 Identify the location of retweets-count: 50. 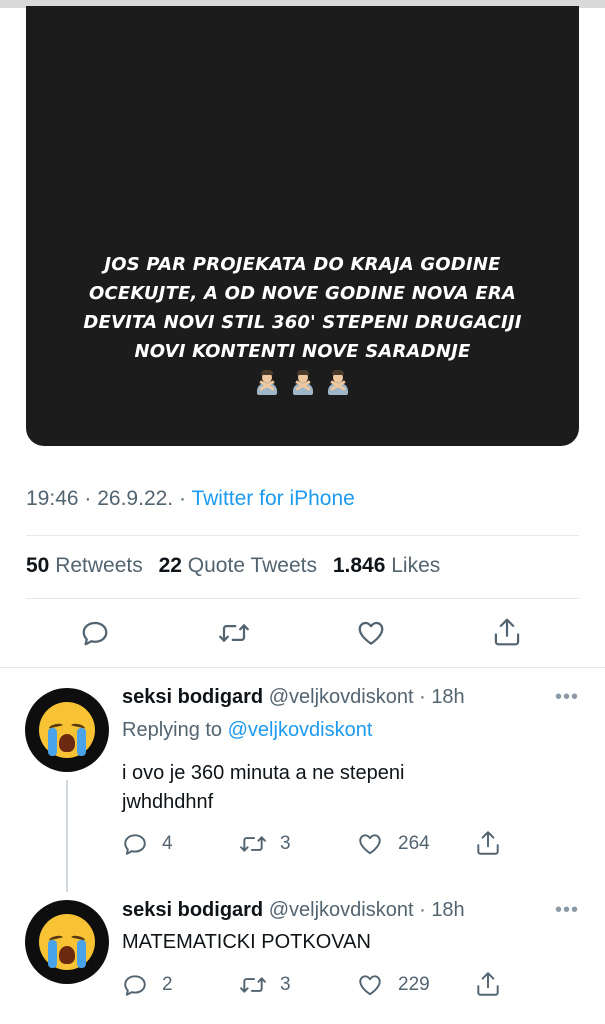
(38, 565).